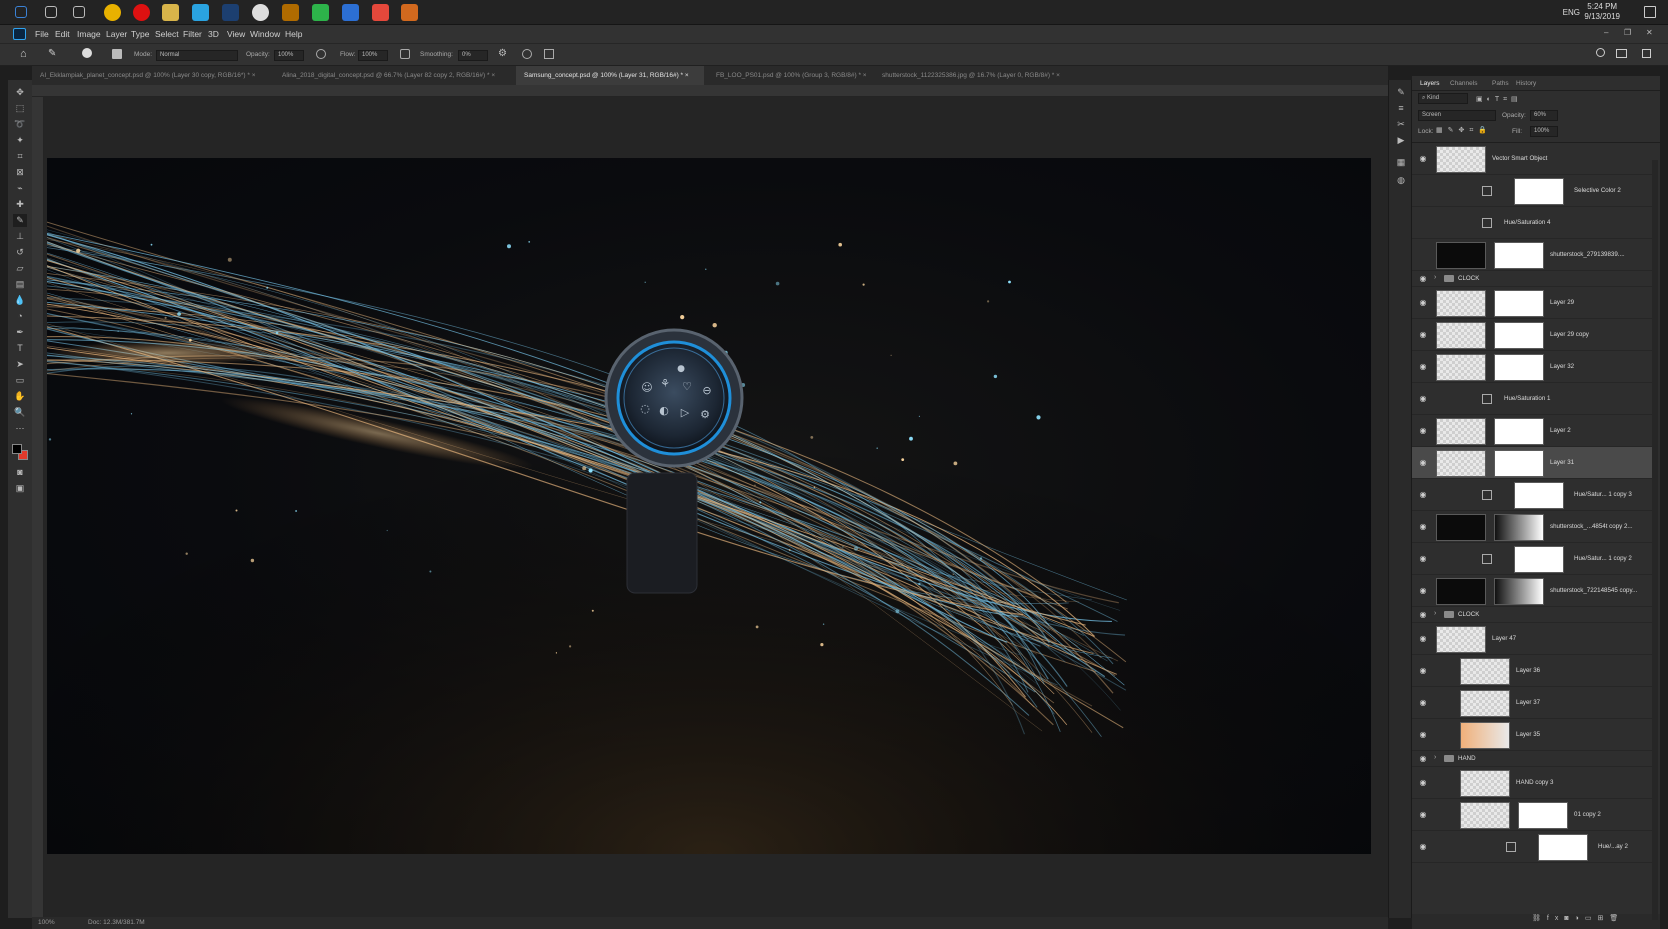 The image size is (1668, 929). I want to click on layer-row: ◉ Layer 32, so click(1532, 367).